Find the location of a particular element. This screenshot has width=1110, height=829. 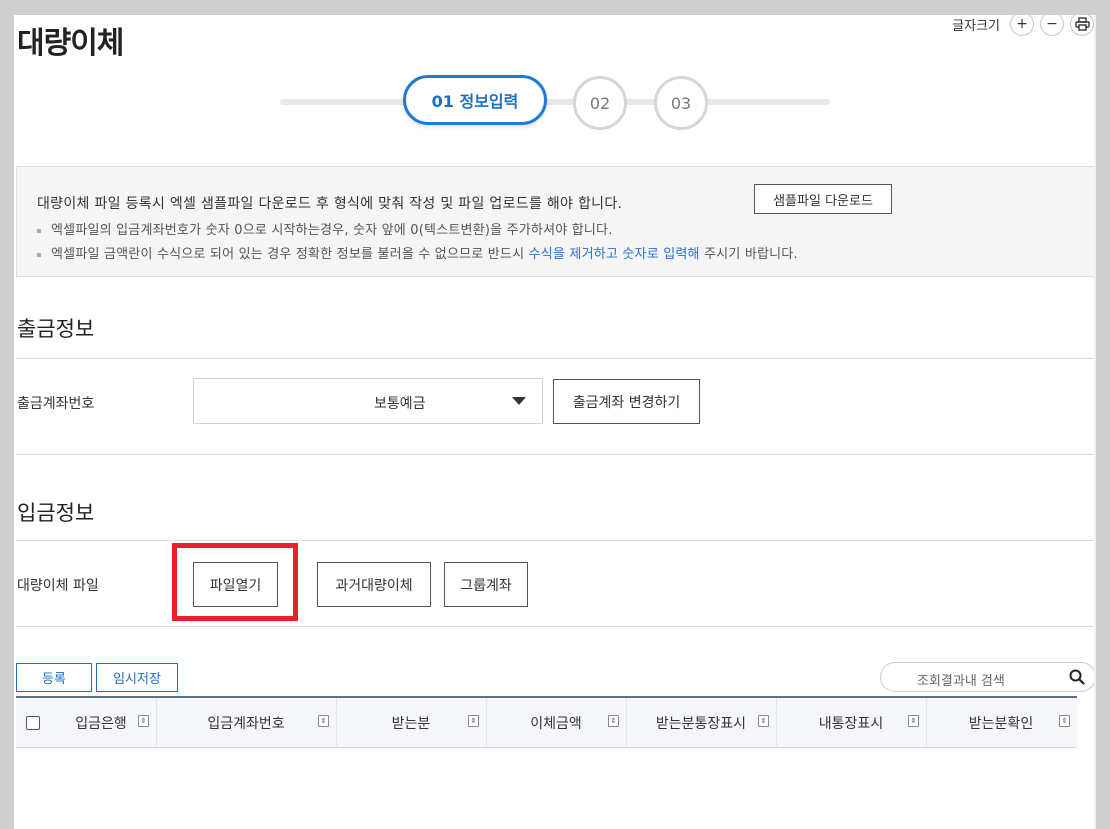

bulk-file-label: 대량이체 파일 is located at coordinates (58, 586).